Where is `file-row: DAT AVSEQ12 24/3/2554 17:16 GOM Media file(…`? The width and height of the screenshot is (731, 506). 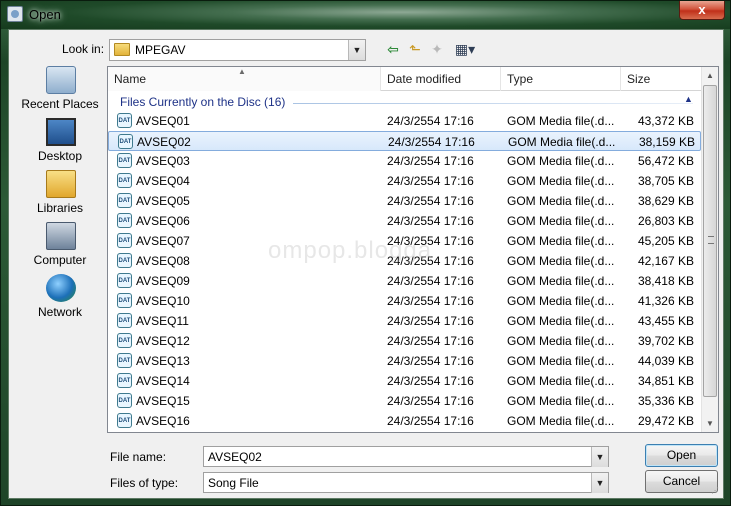
file-row: DAT AVSEQ12 24/3/2554 17:16 GOM Media file(… is located at coordinates (404, 341).